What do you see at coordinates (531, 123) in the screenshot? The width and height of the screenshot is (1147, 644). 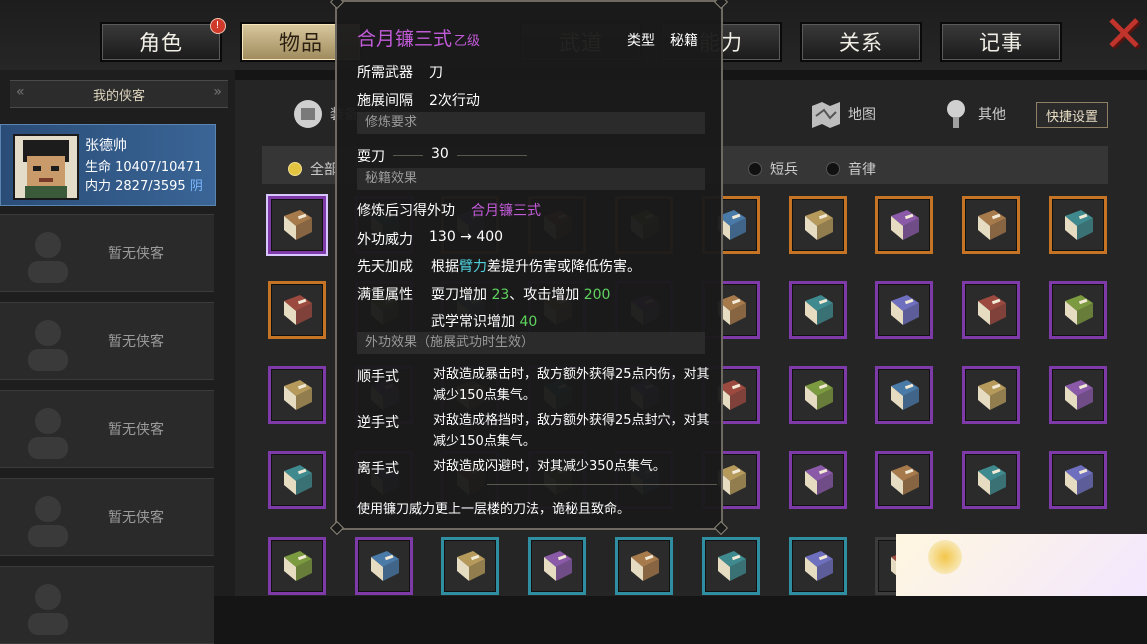 I see `requirement-section: 修炼要求` at bounding box center [531, 123].